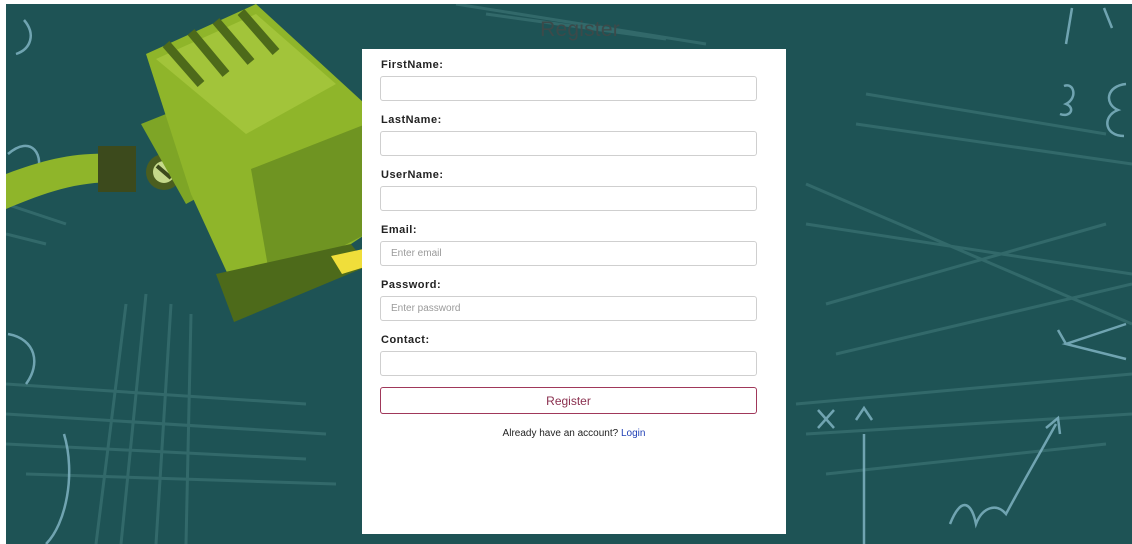 The width and height of the screenshot is (1132, 544). What do you see at coordinates (568, 198) in the screenshot?
I see `username-input` at bounding box center [568, 198].